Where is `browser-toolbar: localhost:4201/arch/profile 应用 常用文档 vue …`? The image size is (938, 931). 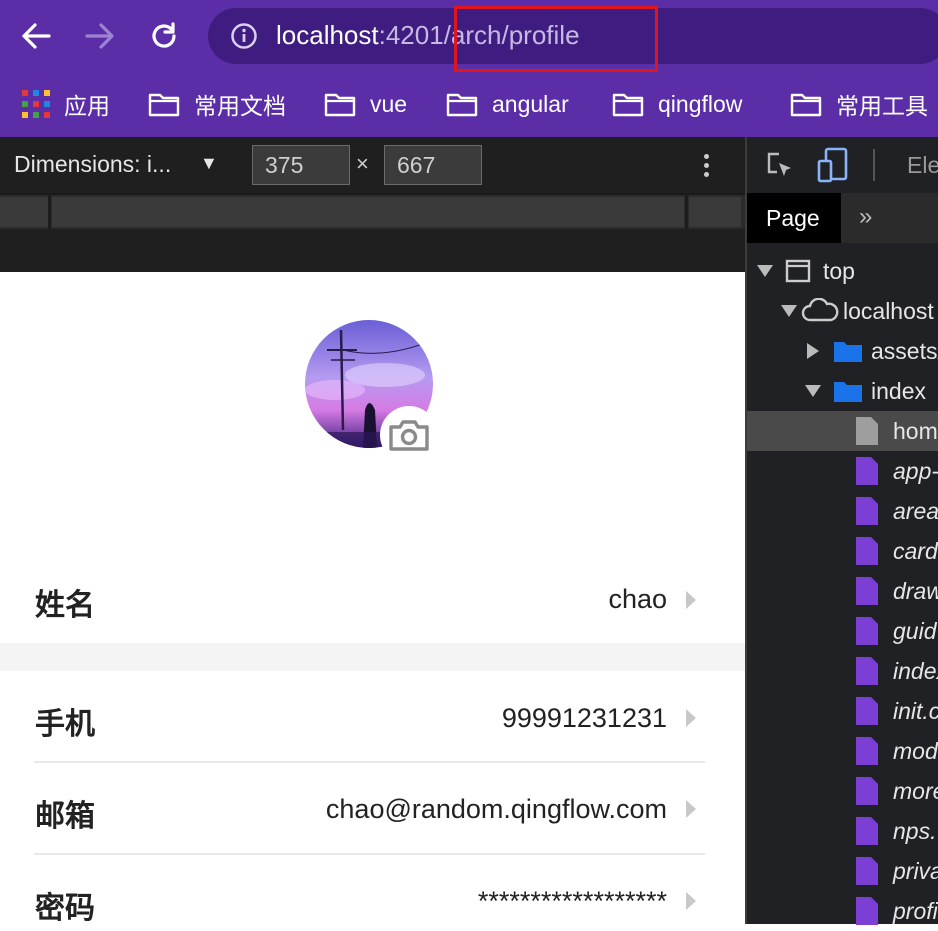
browser-toolbar: localhost:4201/arch/profile 应用 常用文档 vue … is located at coordinates (469, 68).